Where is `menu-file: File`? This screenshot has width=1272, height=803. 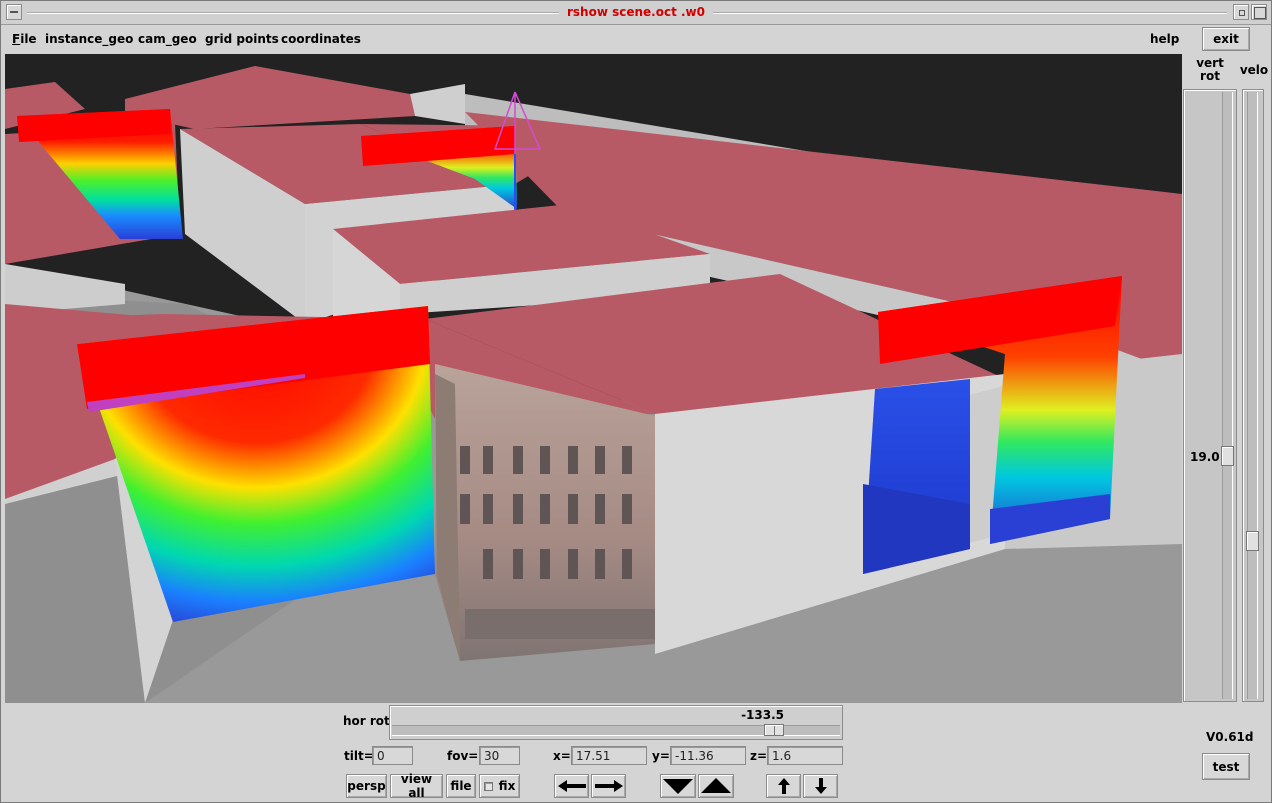
menu-file: File is located at coordinates (24, 39).